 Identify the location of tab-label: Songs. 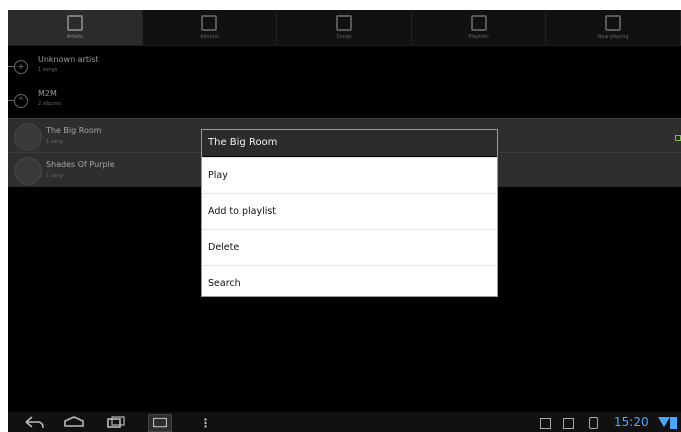
(344, 37).